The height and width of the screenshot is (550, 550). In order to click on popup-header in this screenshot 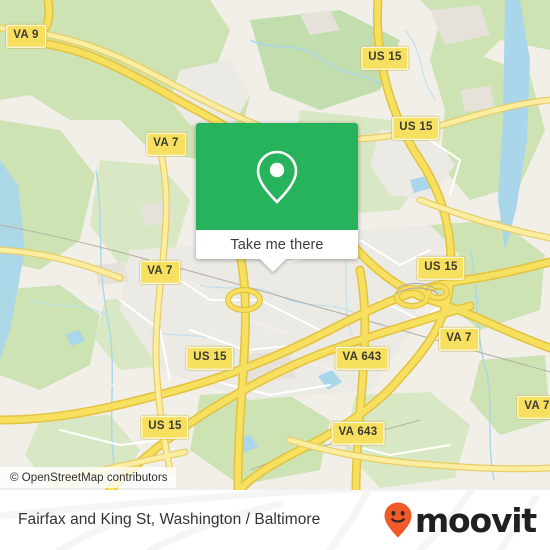, I will do `click(277, 176)`.